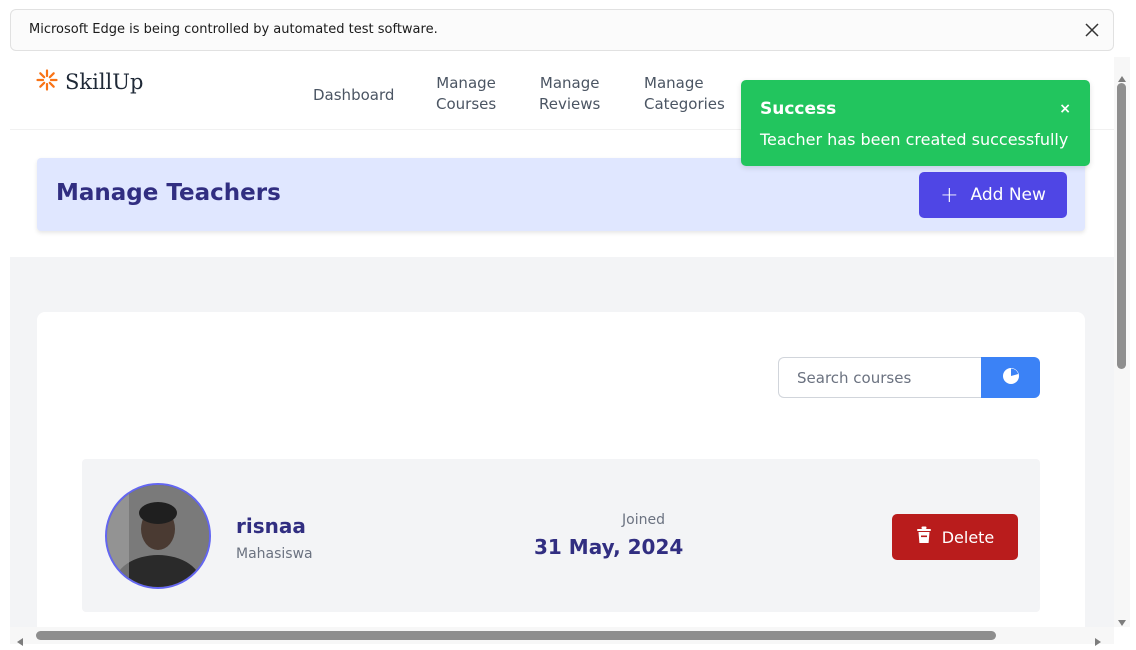  What do you see at coordinates (968, 537) in the screenshot?
I see `delete-label: Delete` at bounding box center [968, 537].